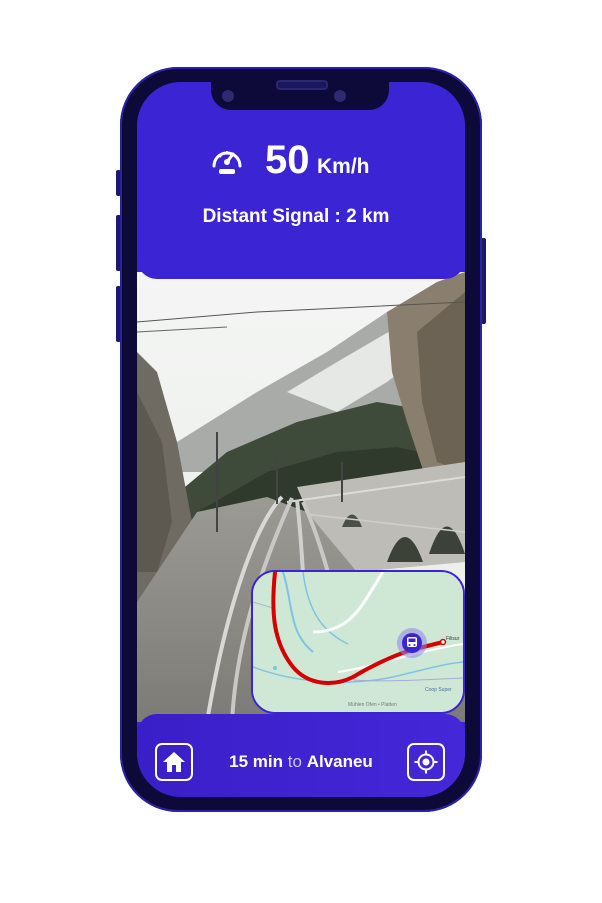 This screenshot has height=903, width=602. Describe the element at coordinates (302, 85) in the screenshot. I see `phone-speaker` at that location.